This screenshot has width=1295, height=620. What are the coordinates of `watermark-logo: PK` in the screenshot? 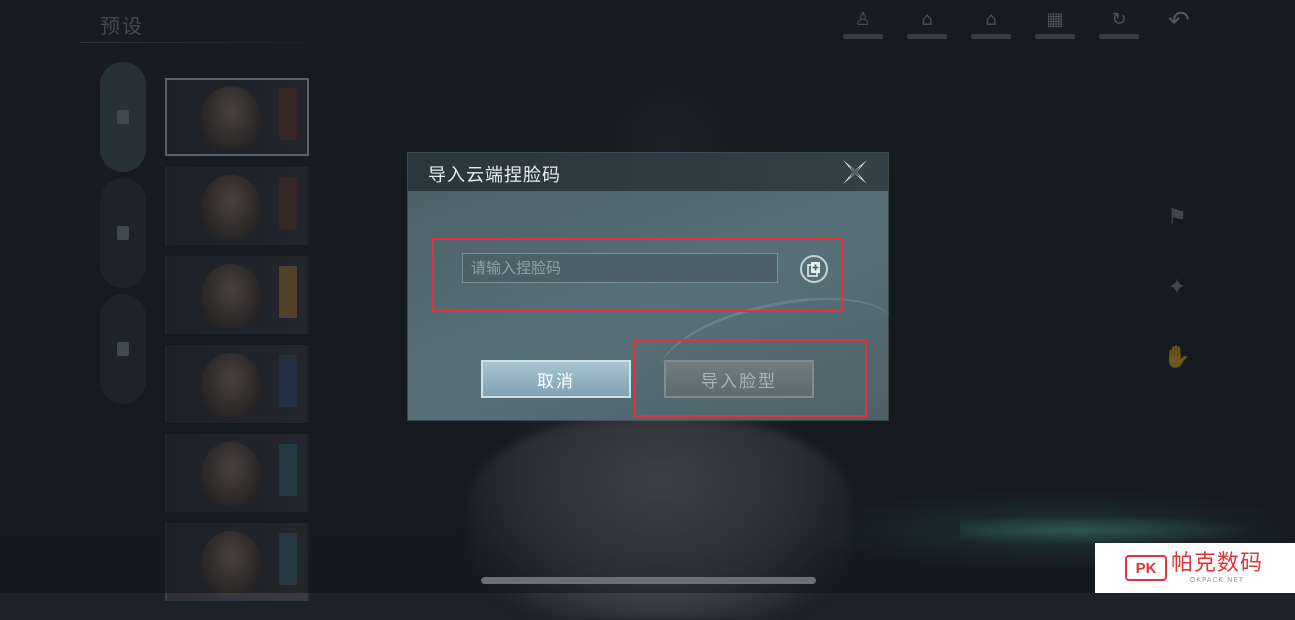 It's located at (1146, 568).